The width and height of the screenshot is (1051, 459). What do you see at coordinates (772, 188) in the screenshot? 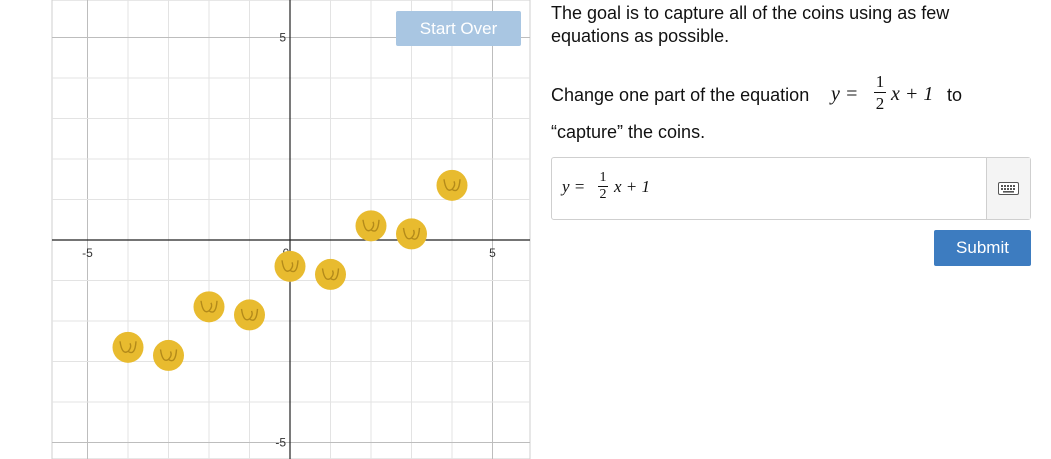
I see `equation-input-expression: y = 1 2 x + 1` at bounding box center [772, 188].